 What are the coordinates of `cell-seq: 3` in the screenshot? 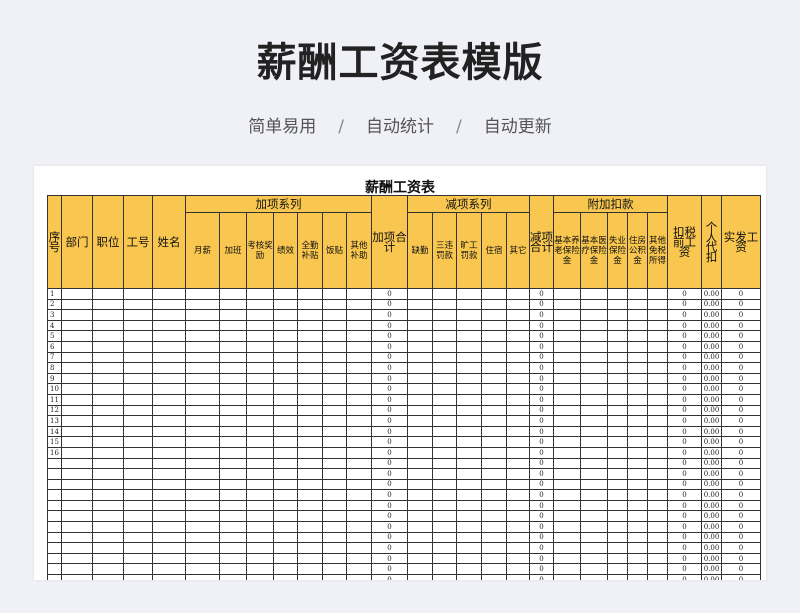 It's located at (54, 315).